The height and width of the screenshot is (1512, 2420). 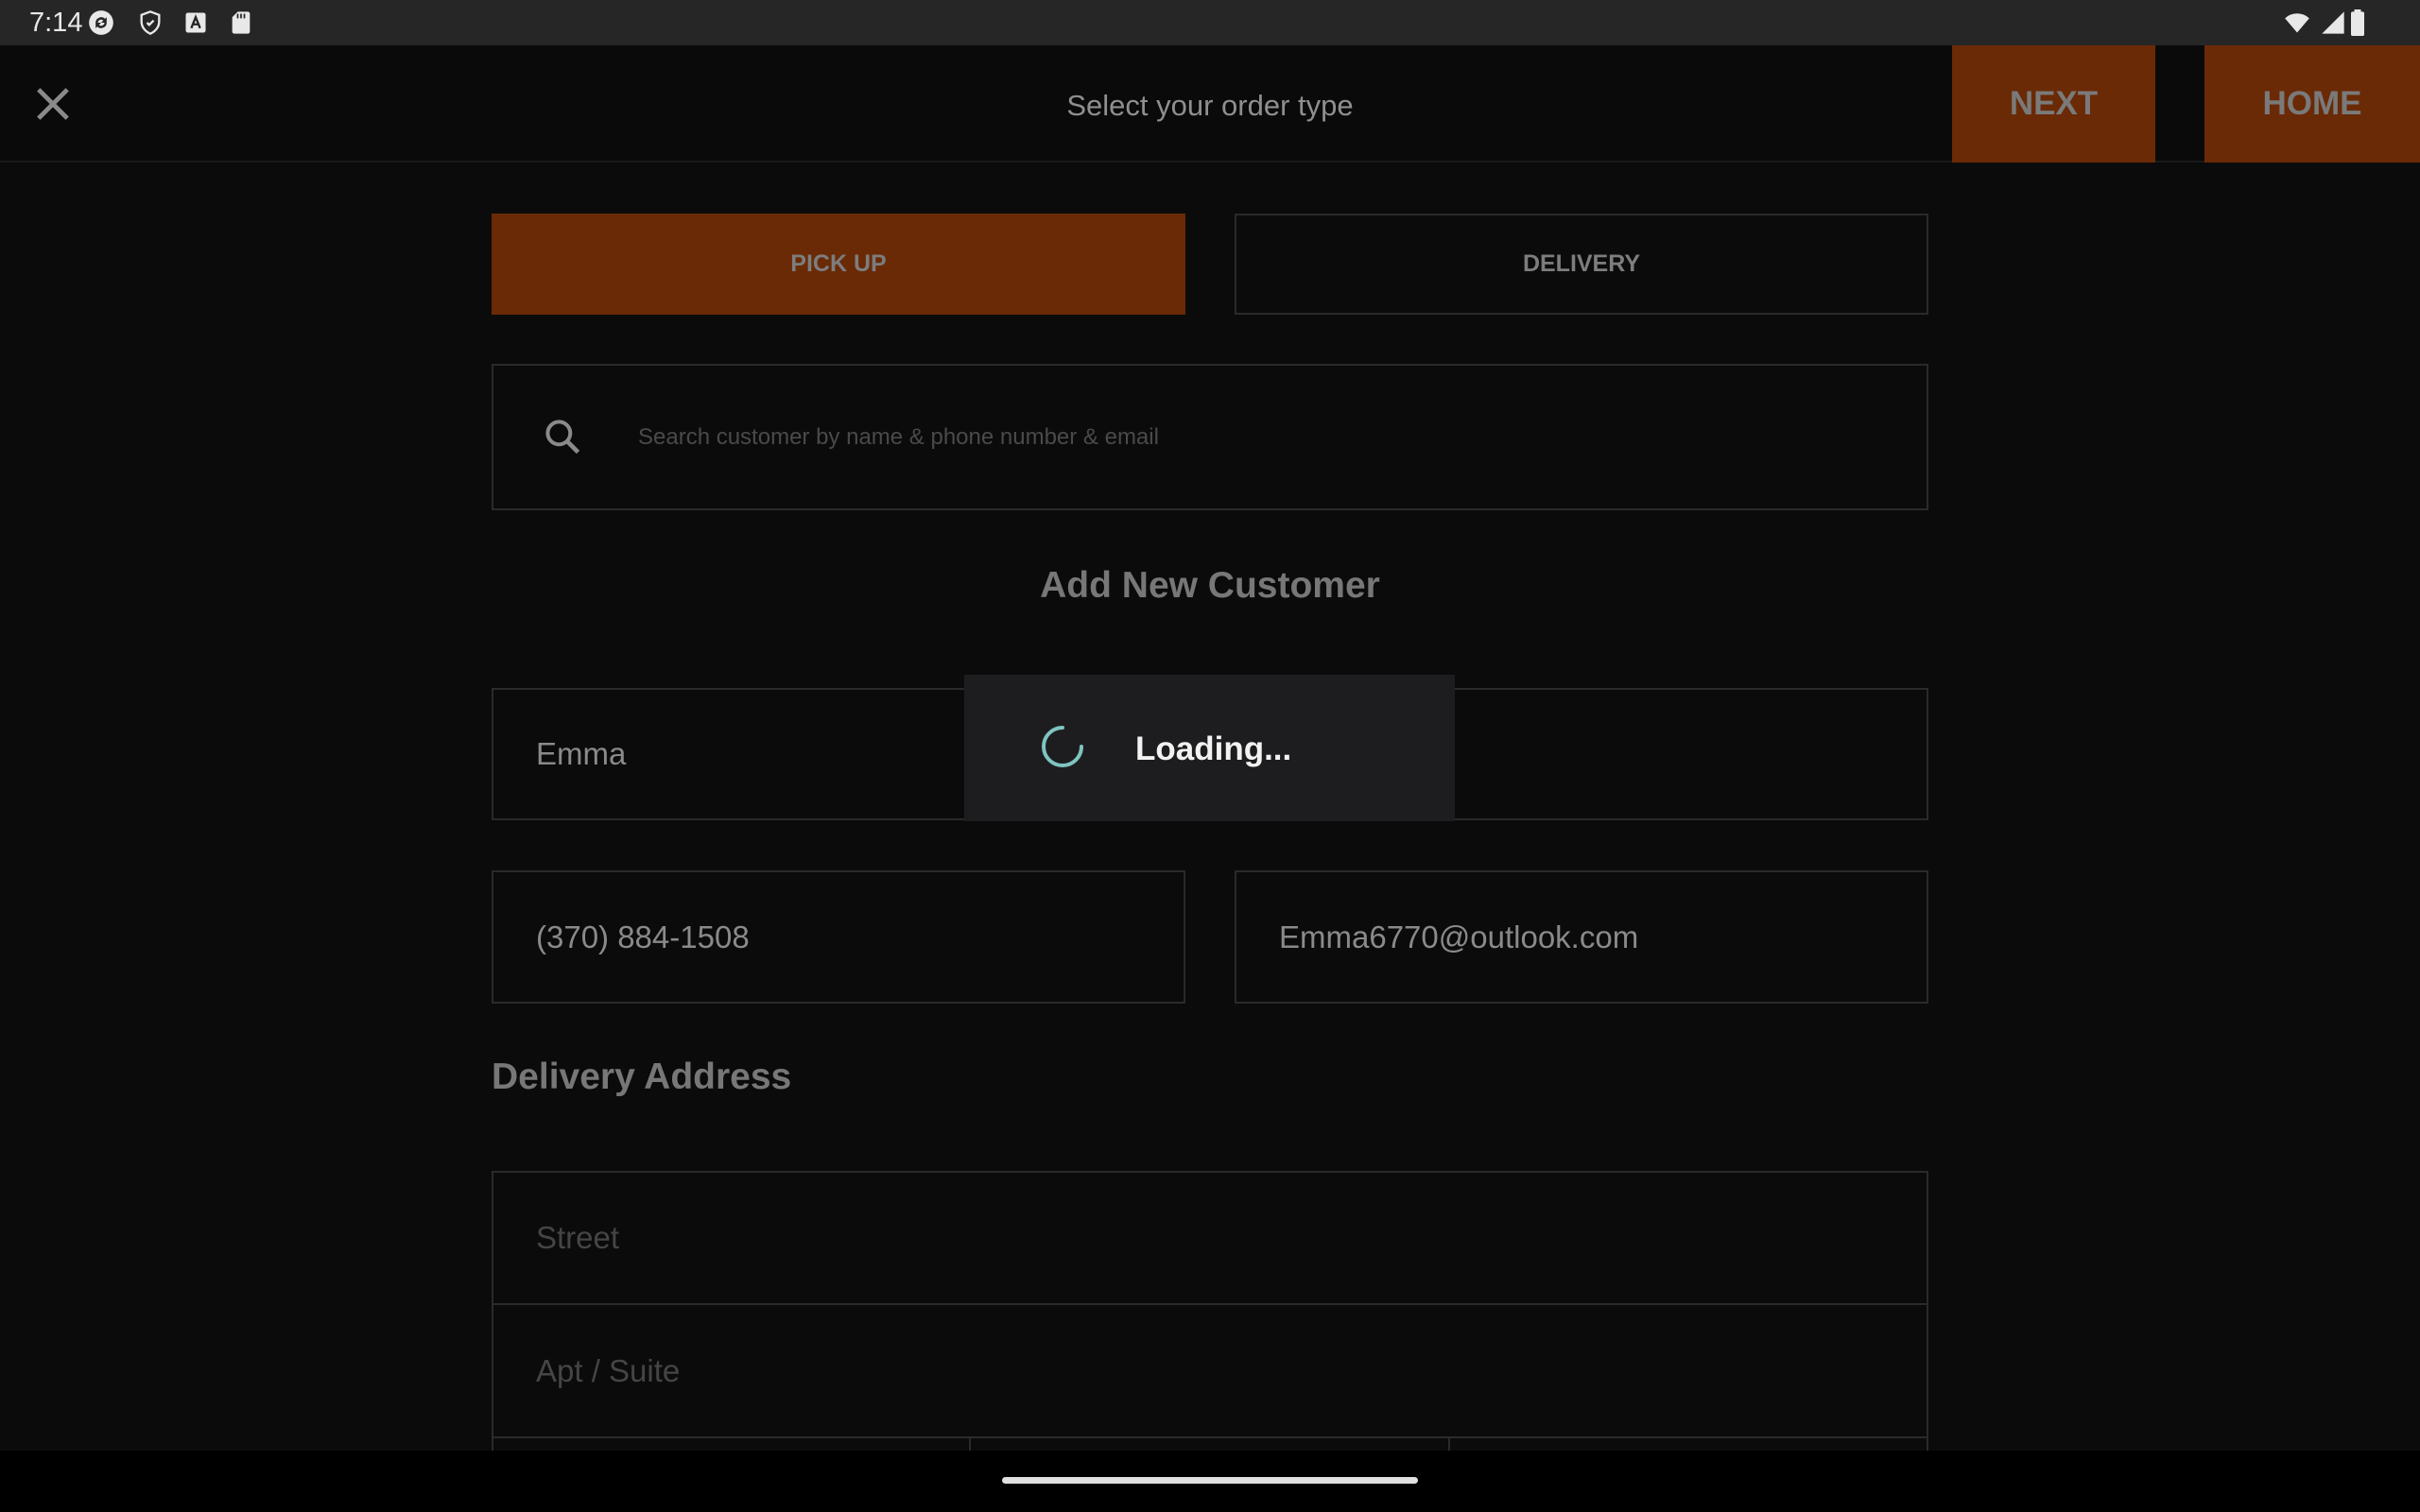 What do you see at coordinates (1581, 937) in the screenshot?
I see `email-field` at bounding box center [1581, 937].